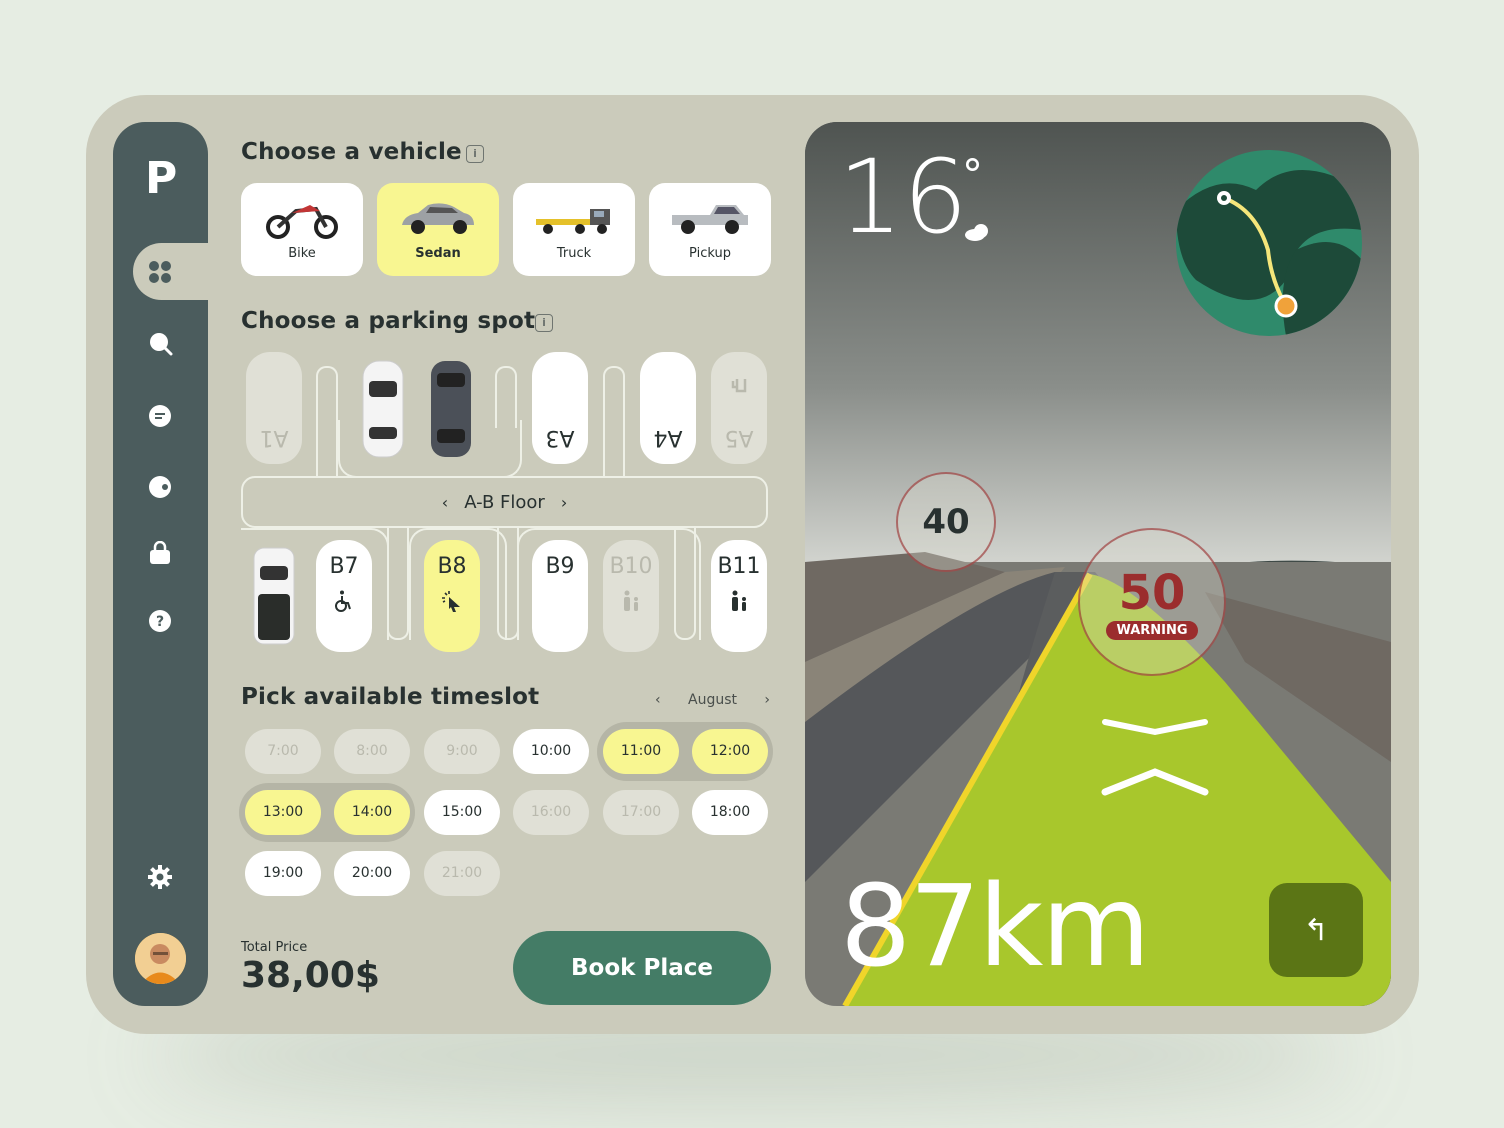 This screenshot has width=1504, height=1128. Describe the element at coordinates (310, 975) in the screenshot. I see `total-price-value: 38,00$` at that location.